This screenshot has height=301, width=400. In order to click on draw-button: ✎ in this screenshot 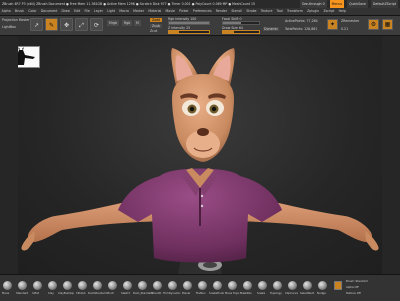, I will do `click(51, 24)`.